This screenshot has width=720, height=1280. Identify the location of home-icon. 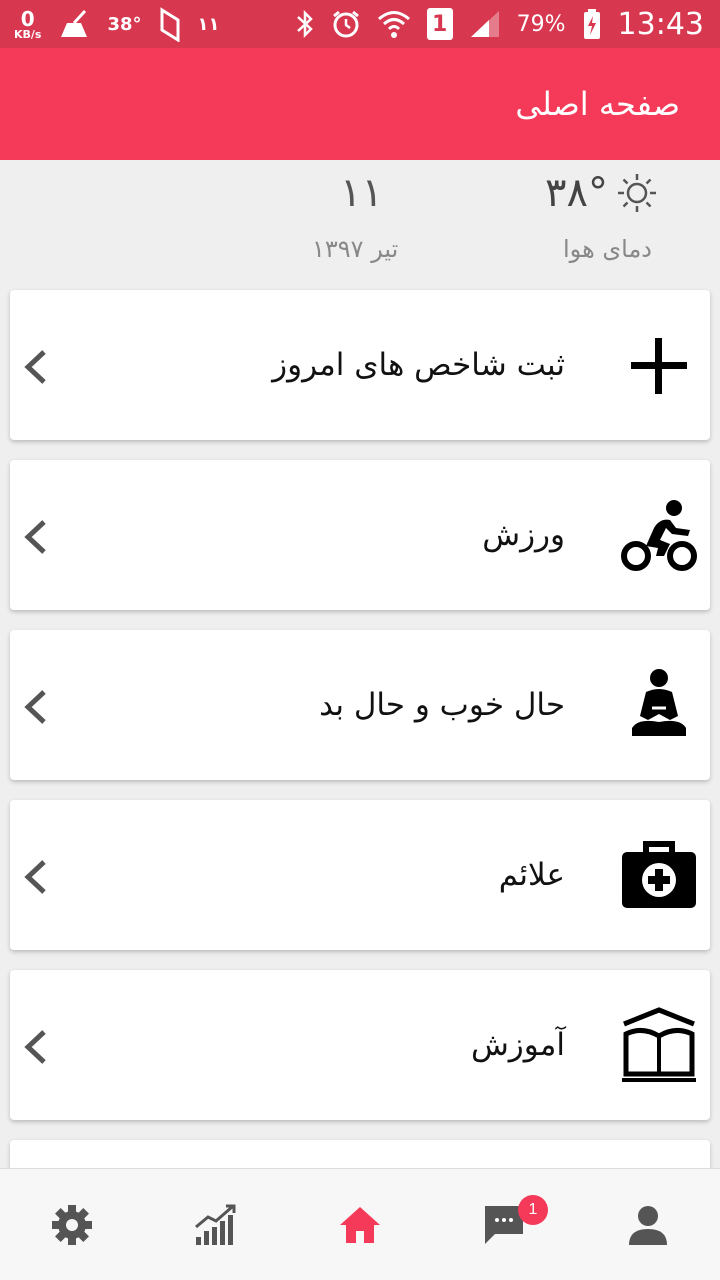
(360, 1224).